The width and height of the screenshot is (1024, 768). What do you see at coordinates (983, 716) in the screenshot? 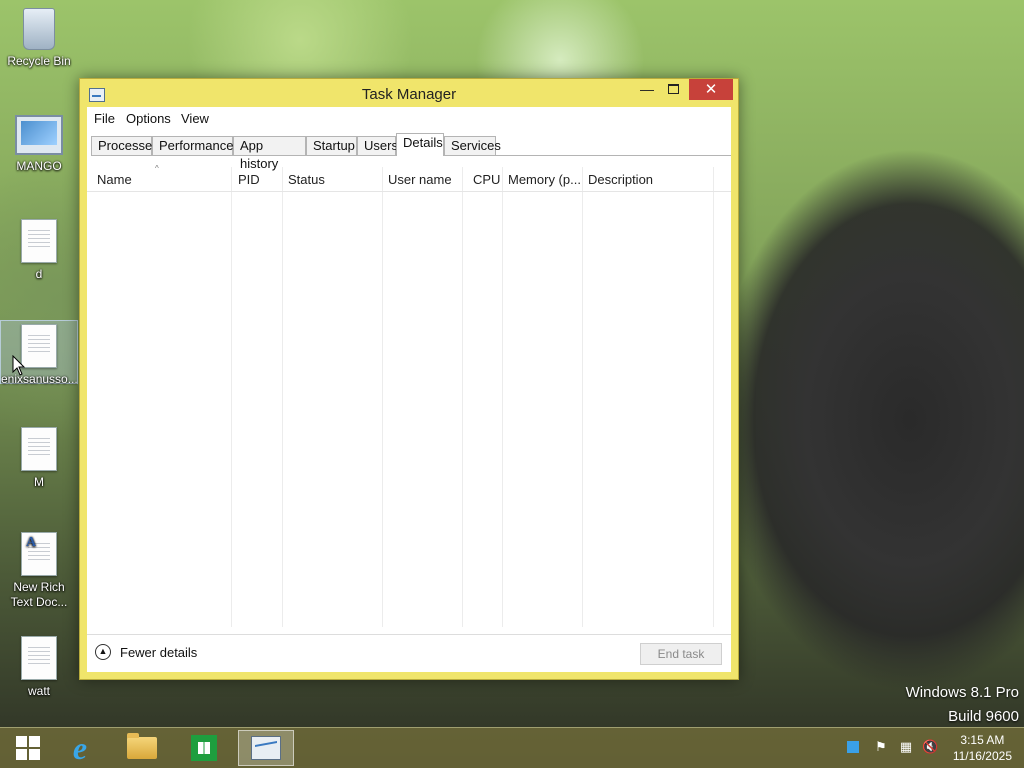
I see `windows-build-watermark: Build 9600` at bounding box center [983, 716].